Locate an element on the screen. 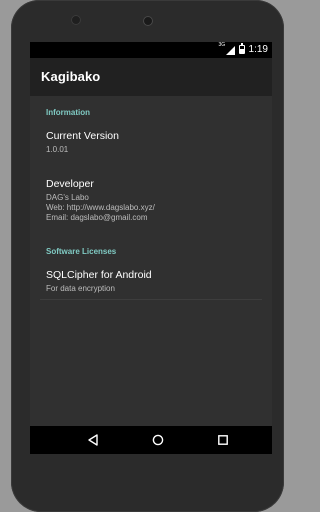  front-camera-icon is located at coordinates (148, 21).